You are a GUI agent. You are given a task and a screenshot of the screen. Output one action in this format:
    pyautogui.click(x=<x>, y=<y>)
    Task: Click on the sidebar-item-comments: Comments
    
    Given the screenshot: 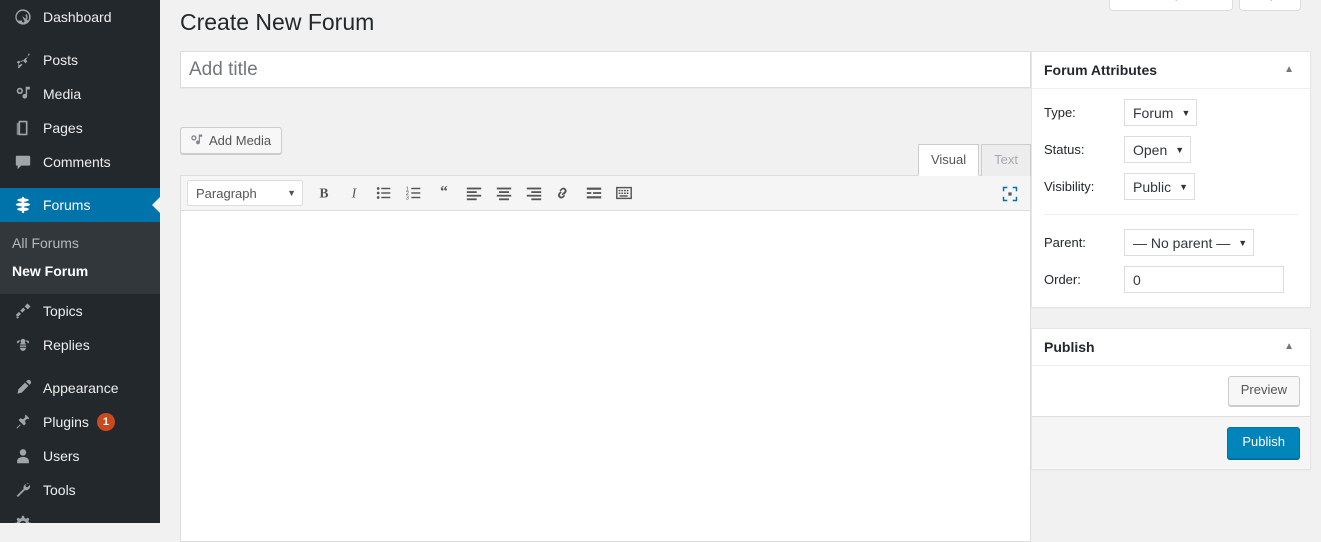 What is the action you would take?
    pyautogui.click(x=80, y=162)
    